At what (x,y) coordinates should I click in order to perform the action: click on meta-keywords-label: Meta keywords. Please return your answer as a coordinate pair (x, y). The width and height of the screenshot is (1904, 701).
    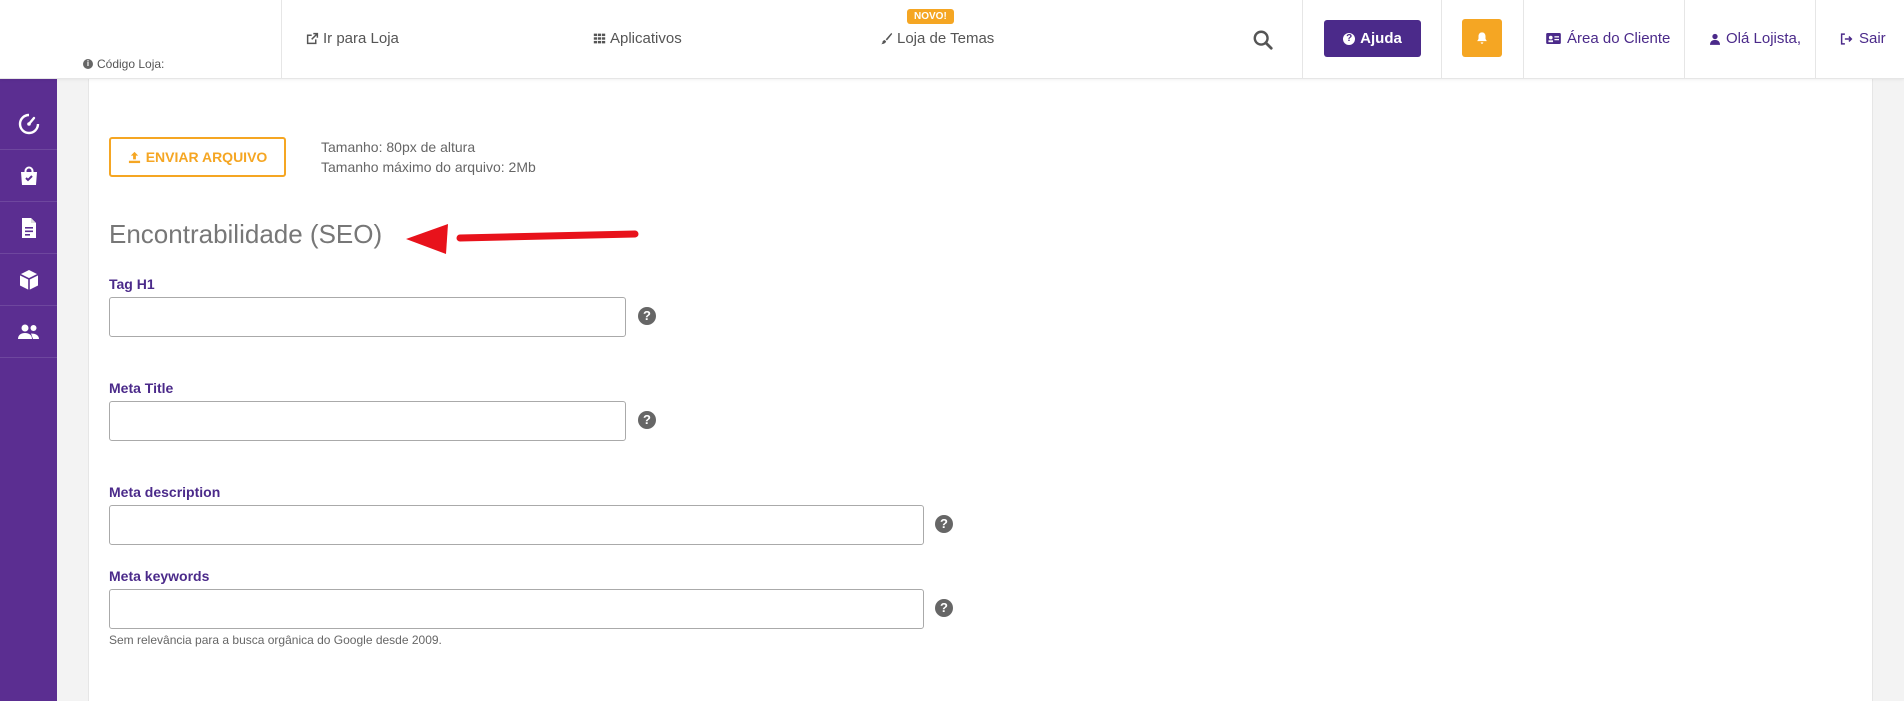
    Looking at the image, I should click on (159, 576).